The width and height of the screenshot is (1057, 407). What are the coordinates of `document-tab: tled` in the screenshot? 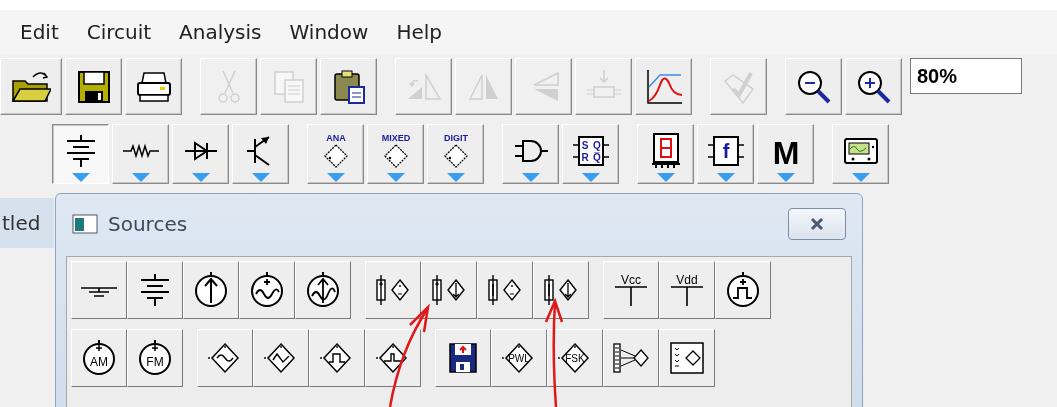 It's located at (27, 223).